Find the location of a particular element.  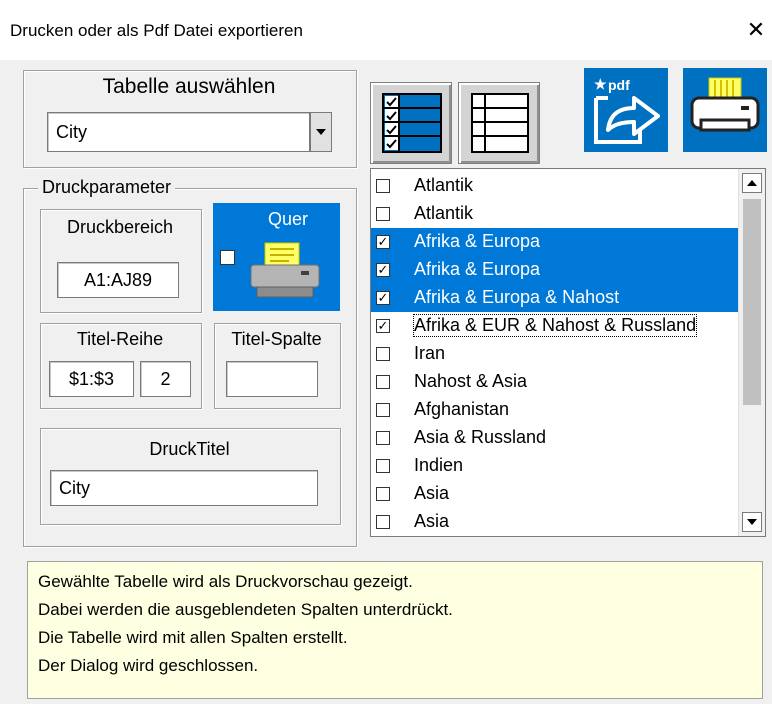

title-bar: Drucken oder als Pdf Datei exportieren ✕ is located at coordinates (386, 30).